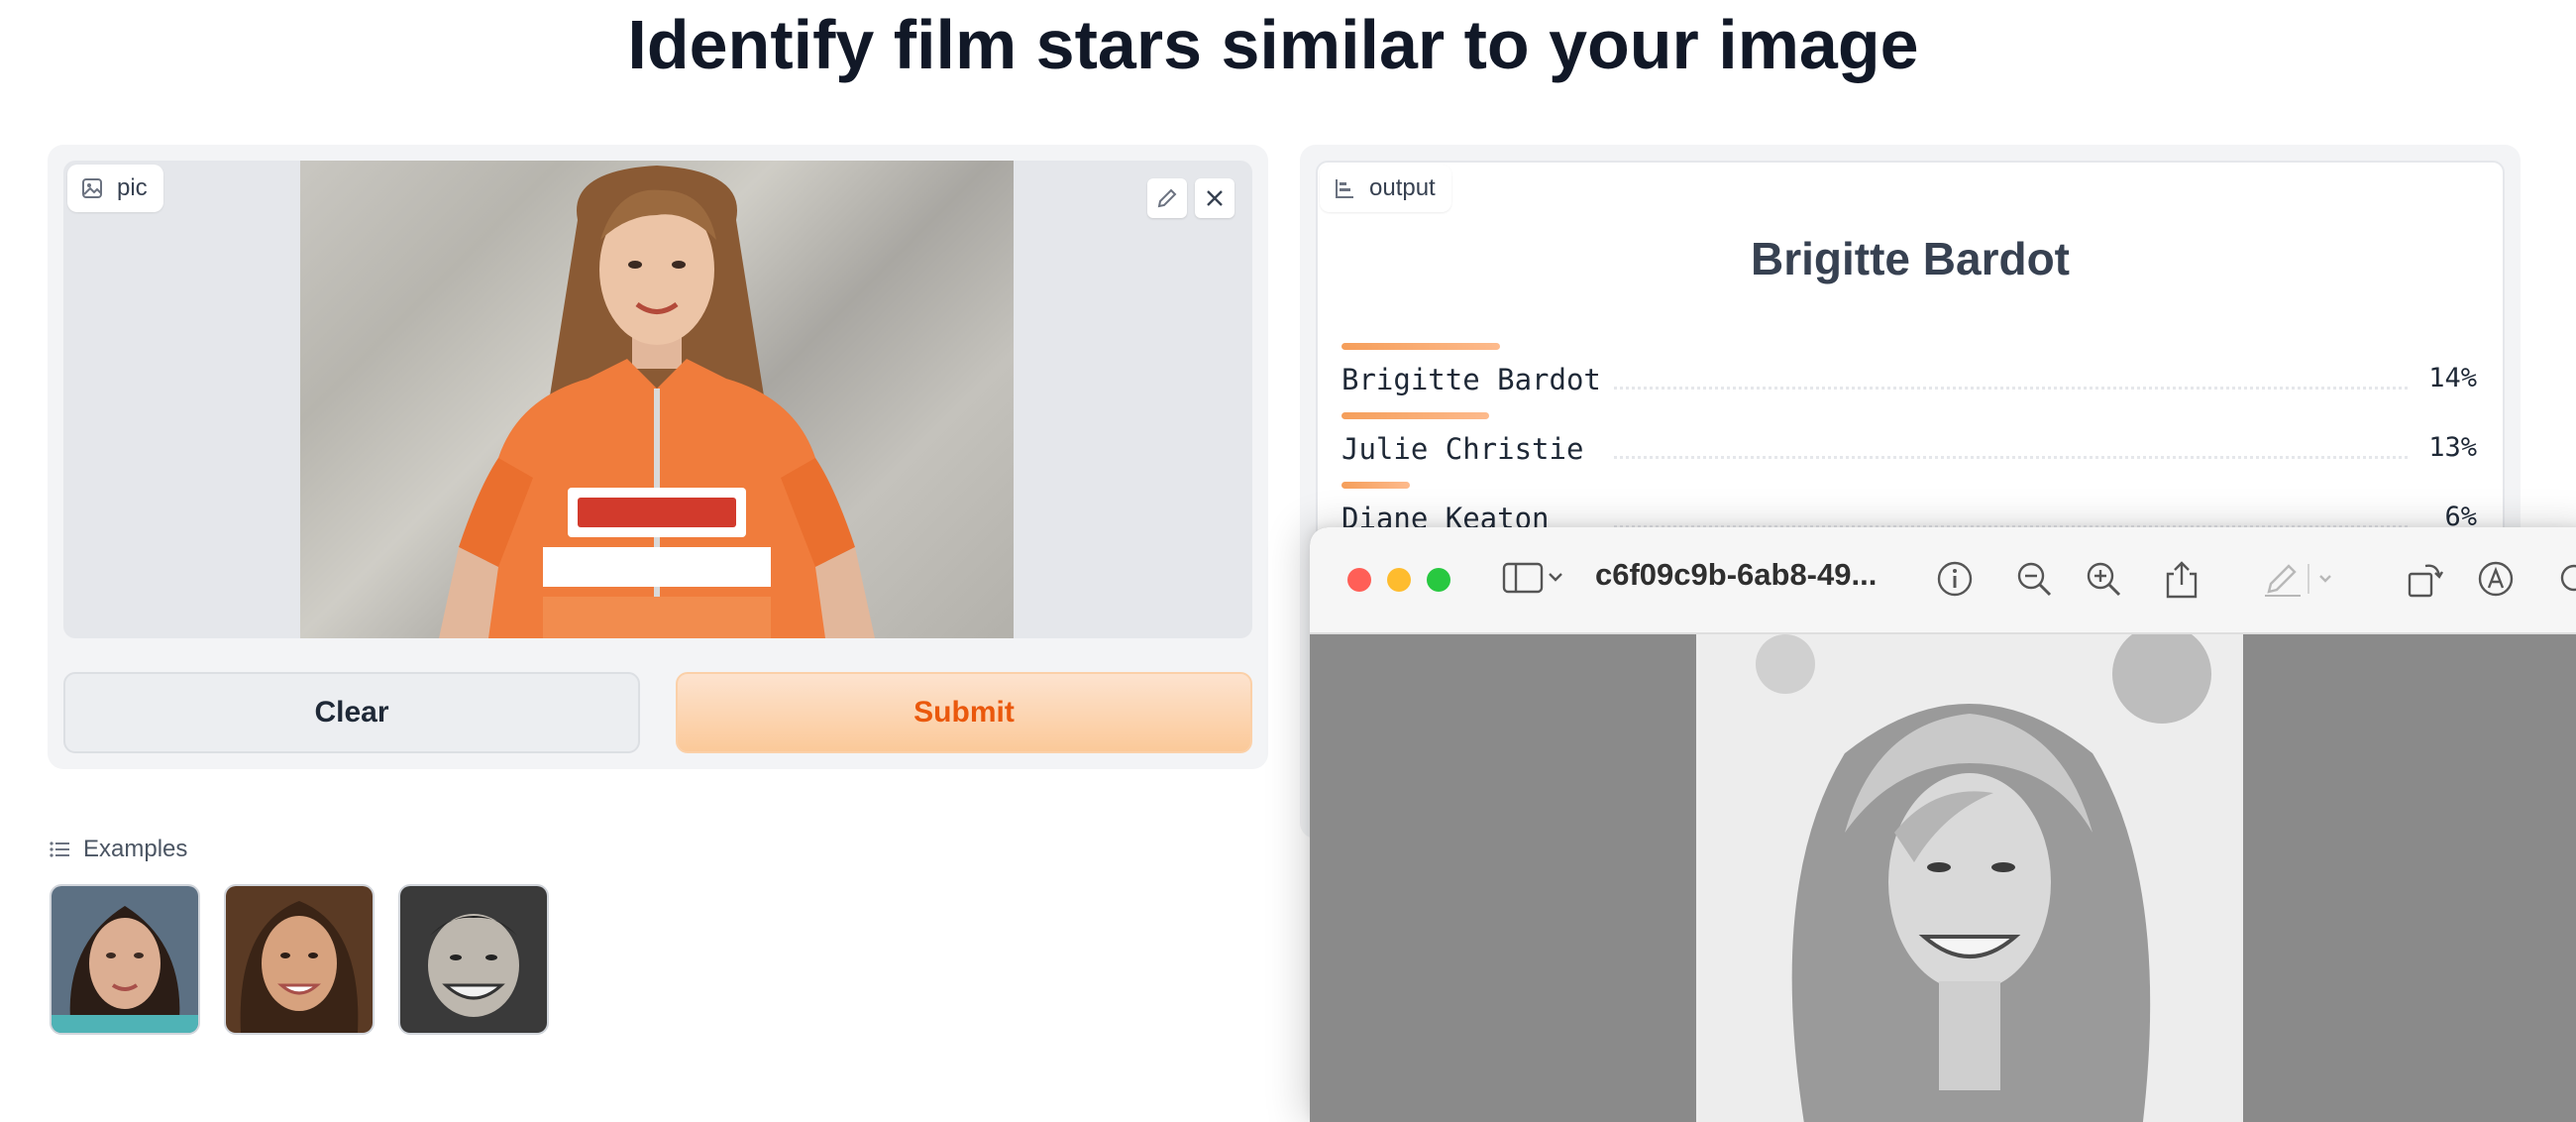 This screenshot has width=2576, height=1122. I want to click on confidence-label: Julie Christie, so click(1463, 449).